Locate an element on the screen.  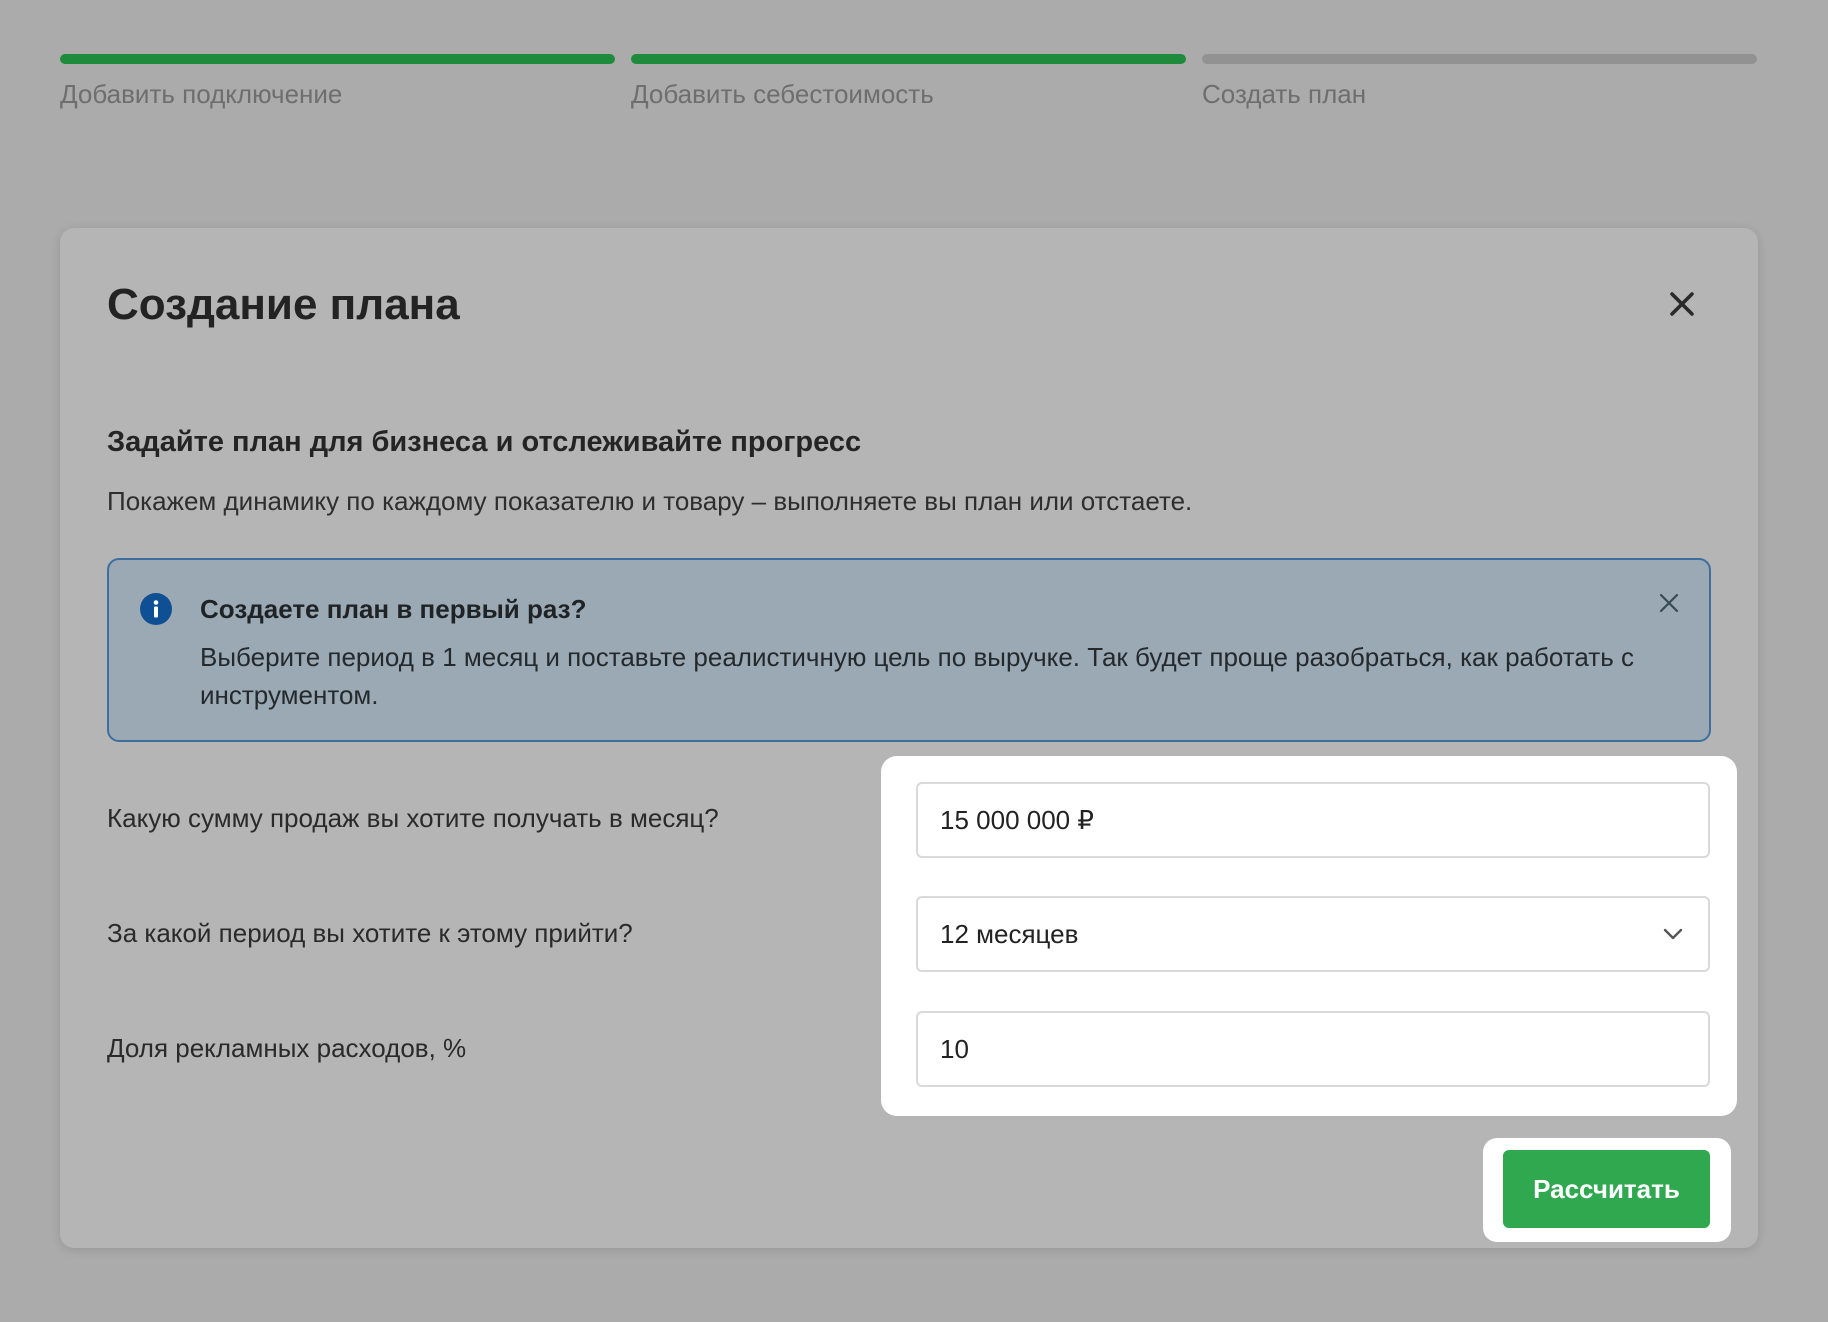
info-title: Создаете план в первый раз? is located at coordinates (393, 609).